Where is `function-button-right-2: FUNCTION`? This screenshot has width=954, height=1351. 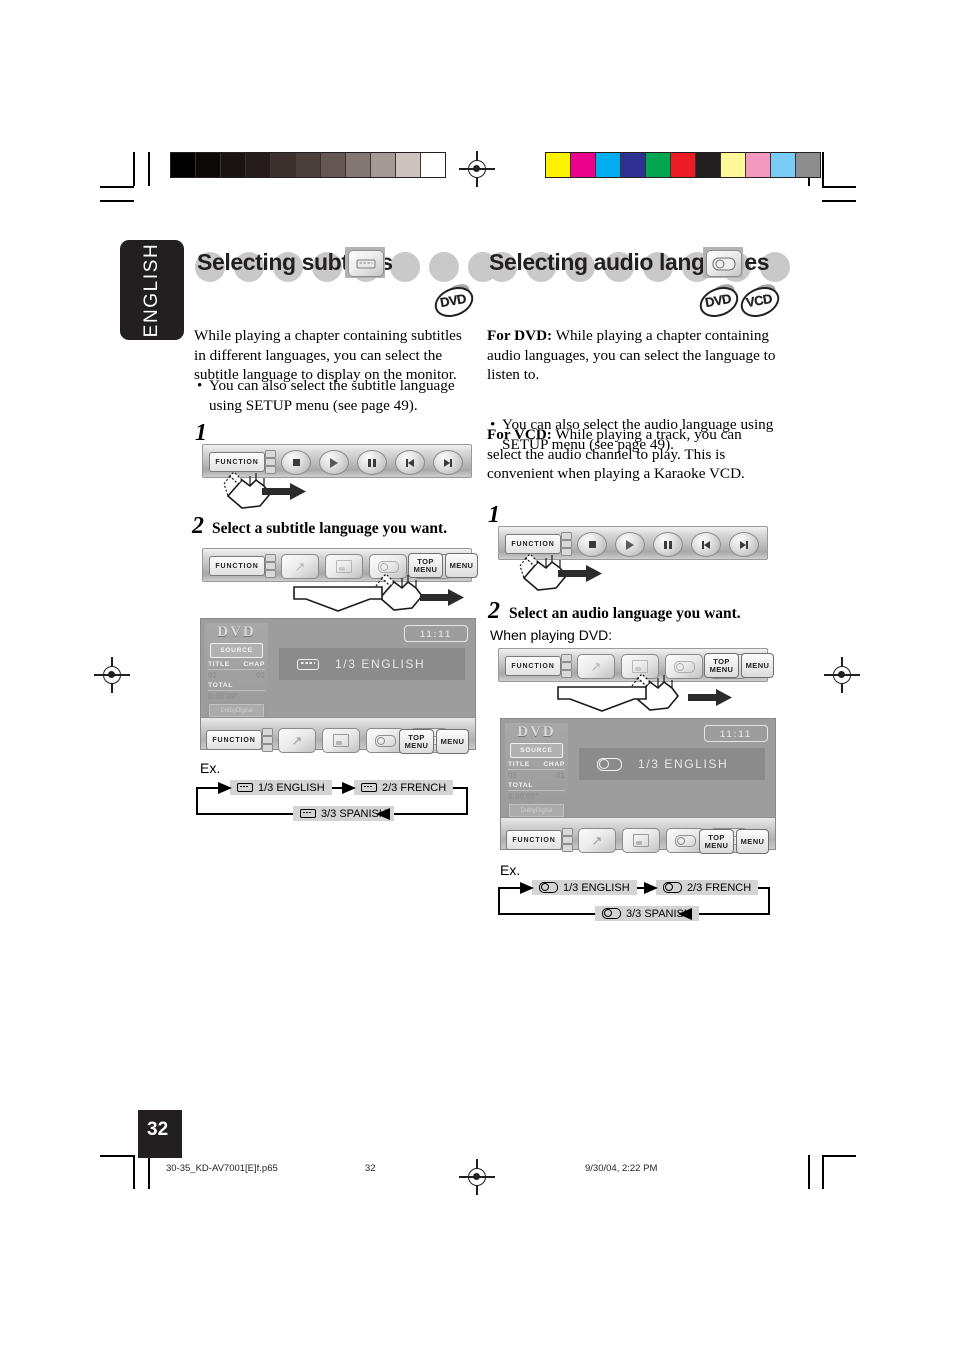
function-button-right-2: FUNCTION is located at coordinates (533, 666).